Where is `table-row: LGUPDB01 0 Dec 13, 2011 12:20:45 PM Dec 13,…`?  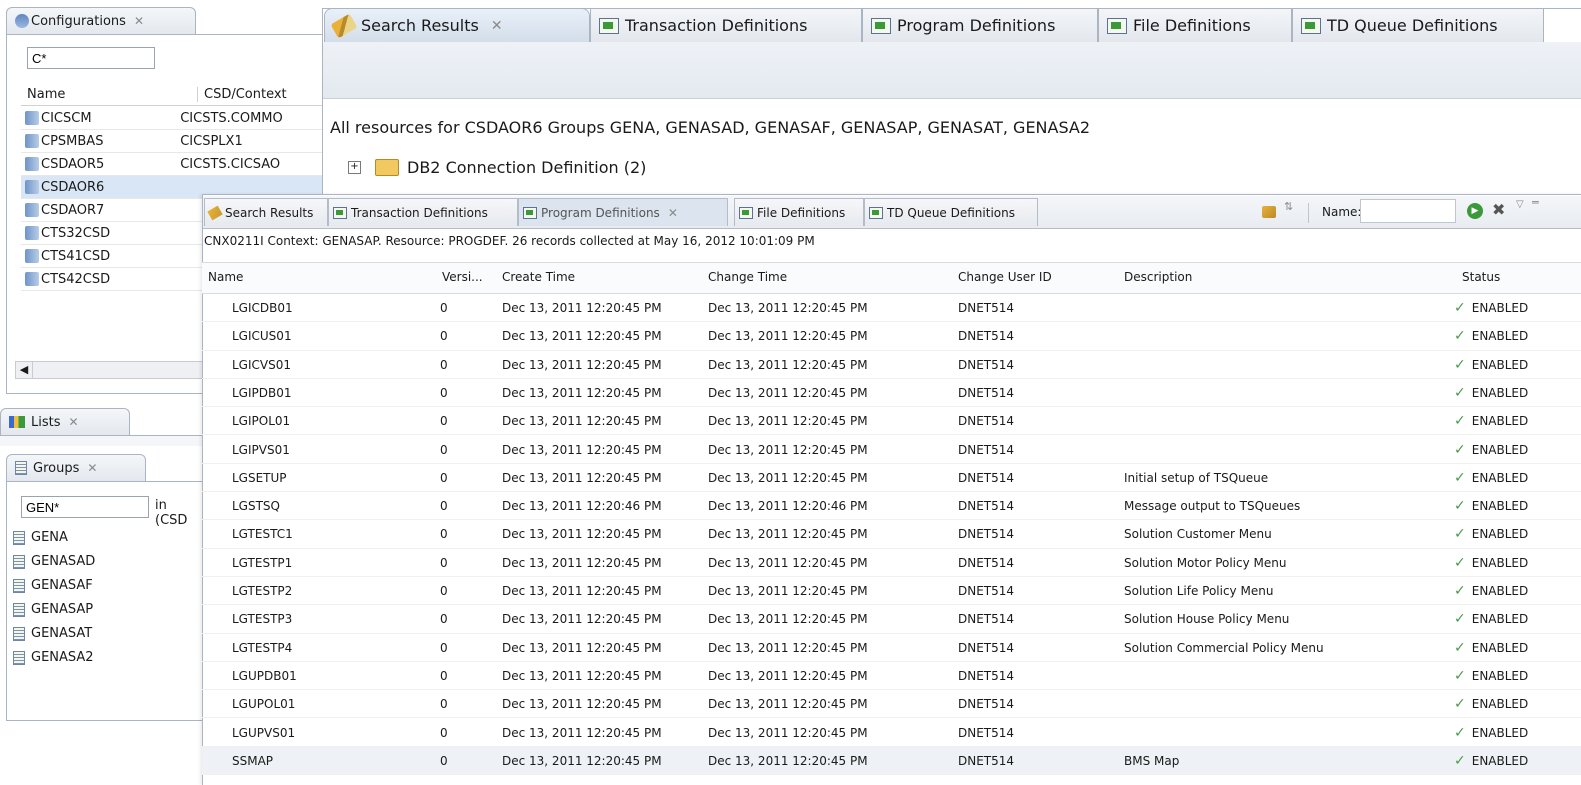 table-row: LGUPDB01 0 Dec 13, 2011 12:20:45 PM Dec 13,… is located at coordinates (891, 676).